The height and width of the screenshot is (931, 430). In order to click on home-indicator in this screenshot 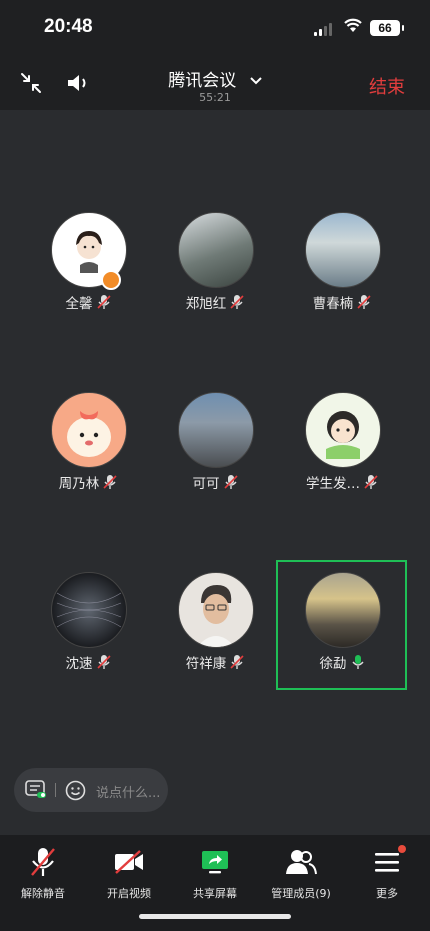, I will do `click(215, 916)`.